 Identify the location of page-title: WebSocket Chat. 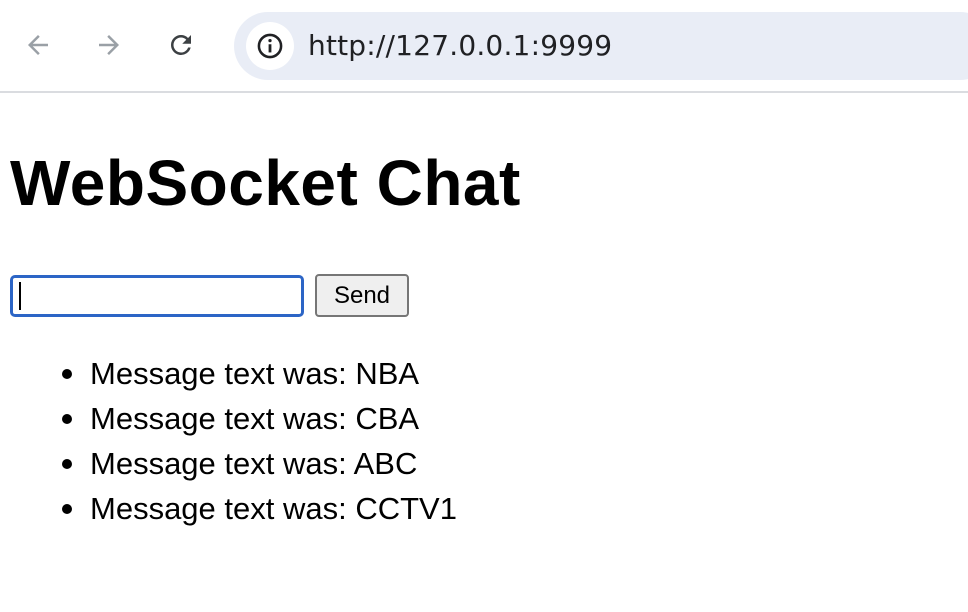
(265, 183).